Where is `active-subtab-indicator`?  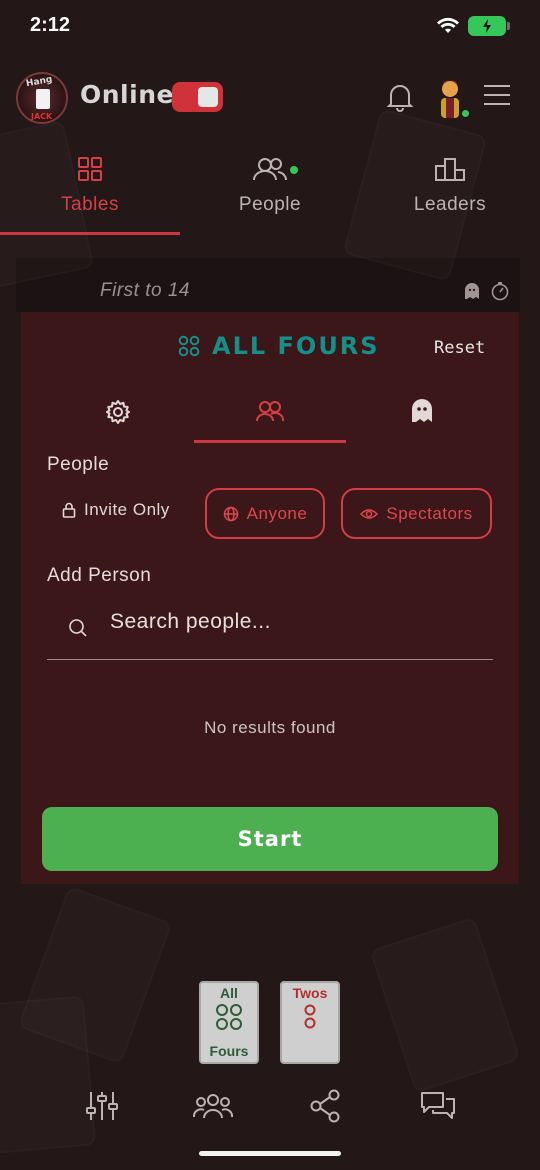
active-subtab-indicator is located at coordinates (270, 441).